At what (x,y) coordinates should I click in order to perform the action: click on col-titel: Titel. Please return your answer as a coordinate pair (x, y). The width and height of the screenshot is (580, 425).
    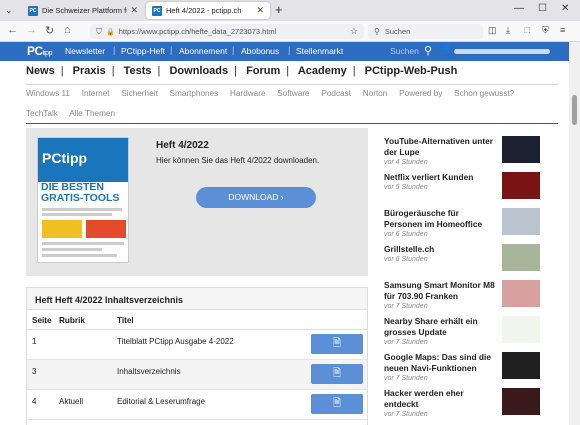
    Looking at the image, I should click on (125, 320).